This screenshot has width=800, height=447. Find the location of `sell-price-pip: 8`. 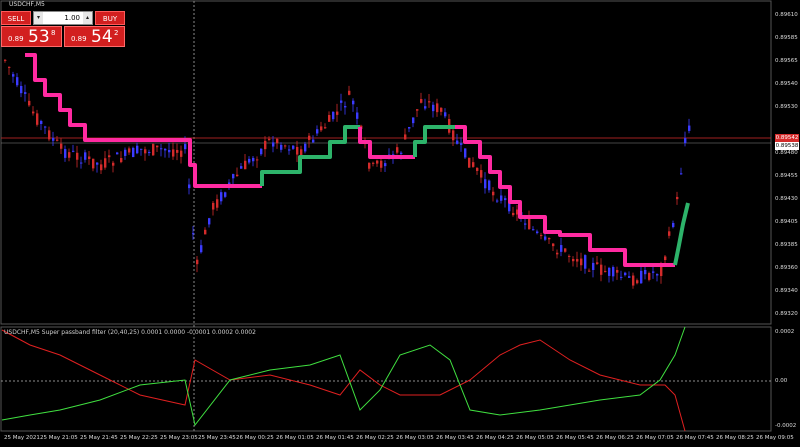

sell-price-pip: 8 is located at coordinates (53, 33).